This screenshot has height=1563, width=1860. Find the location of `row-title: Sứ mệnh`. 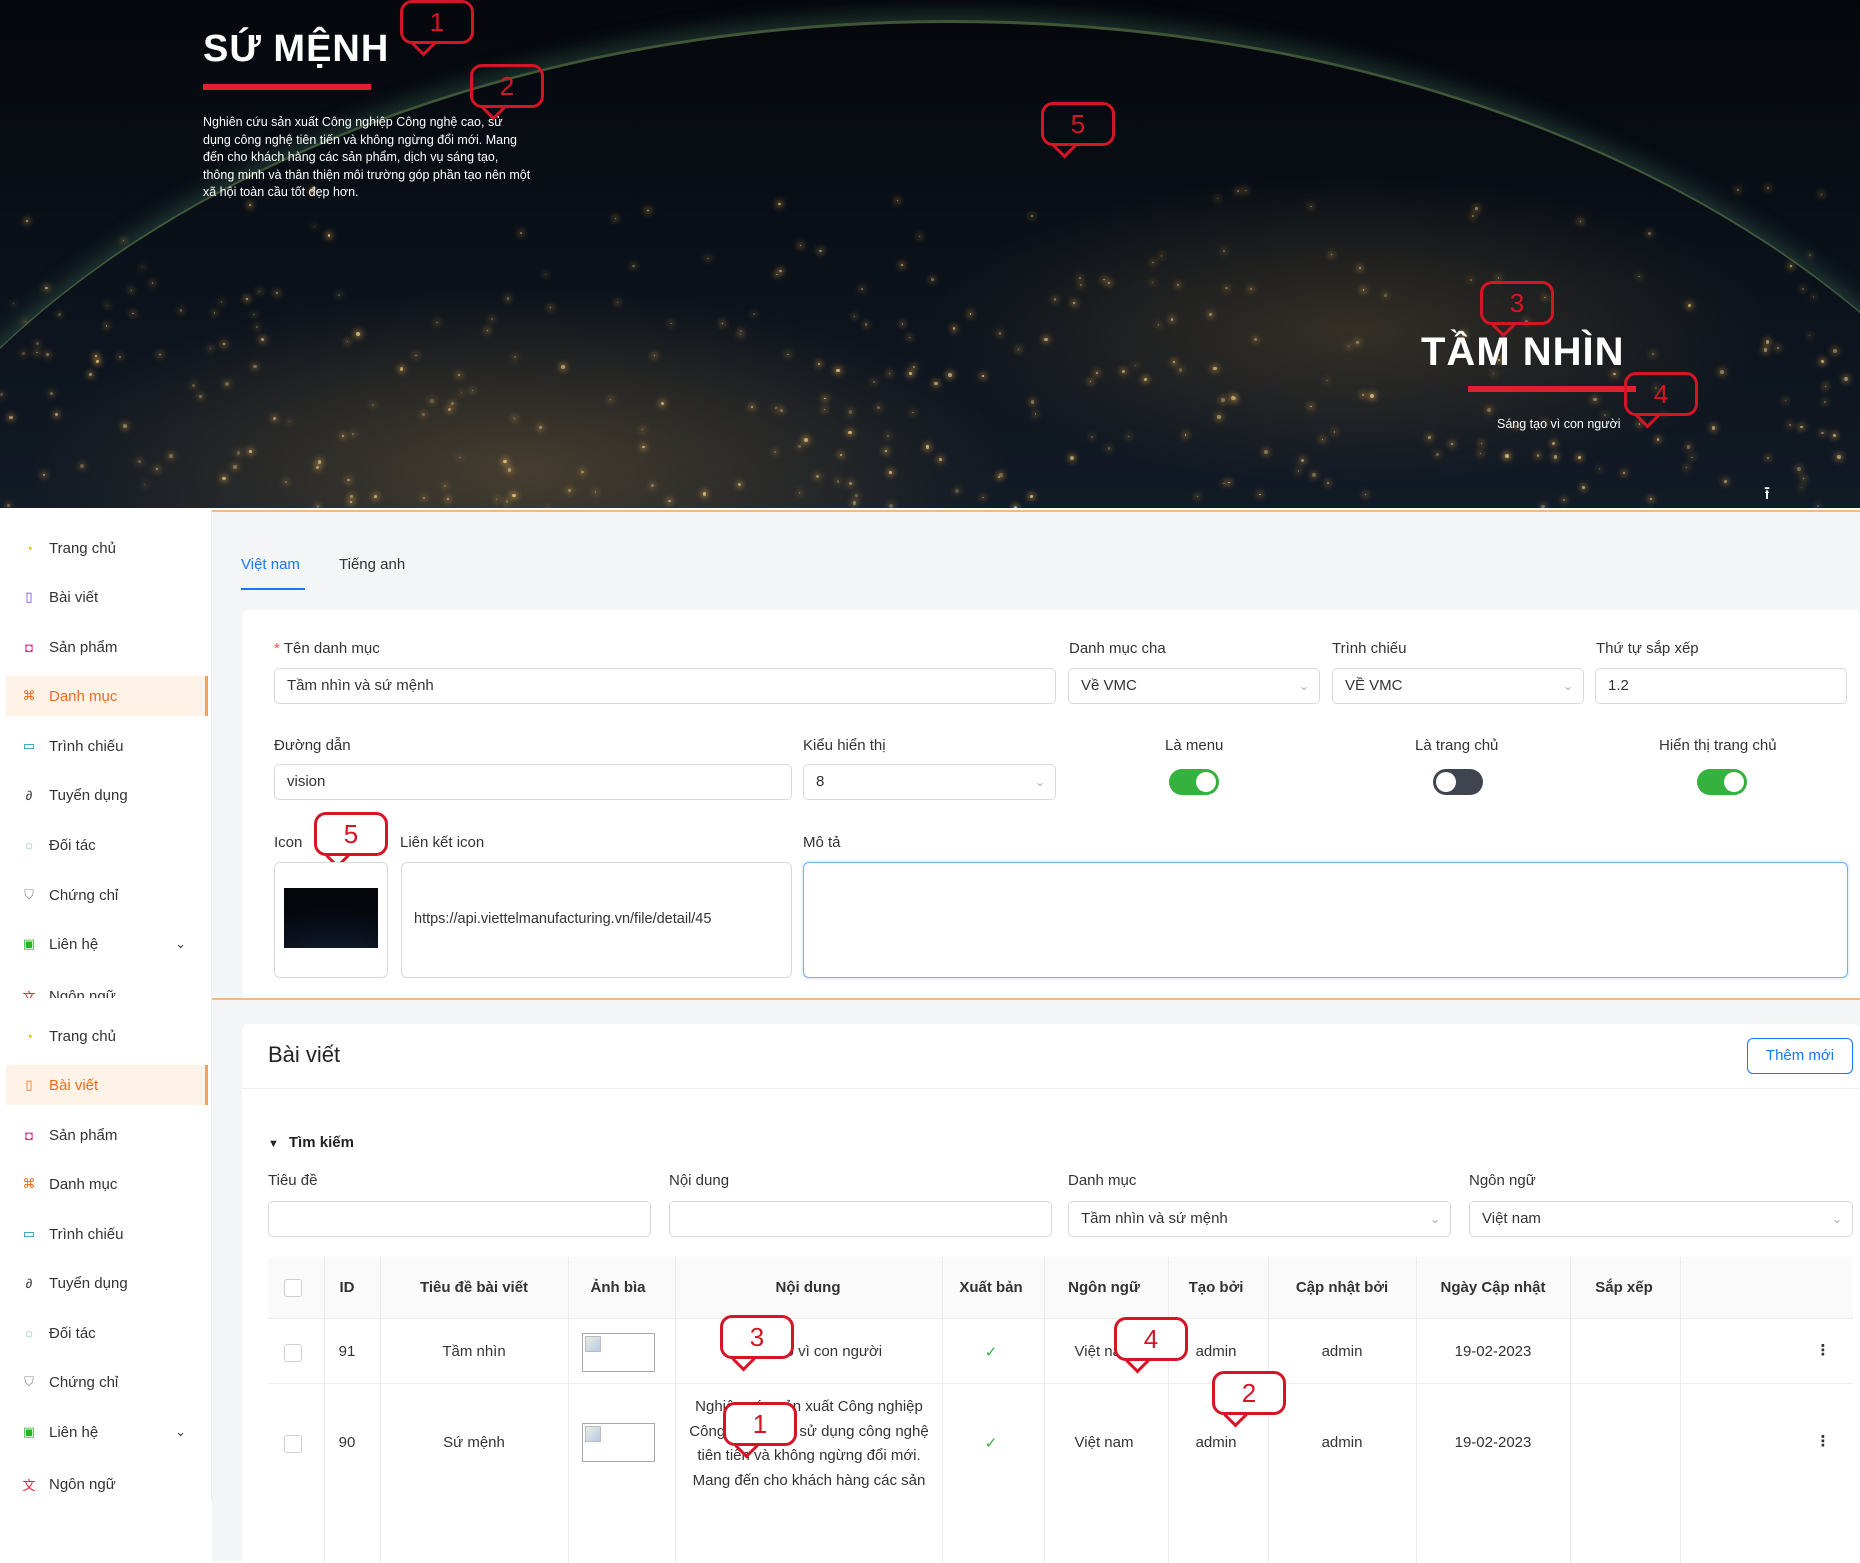

row-title: Sứ mệnh is located at coordinates (474, 1442).